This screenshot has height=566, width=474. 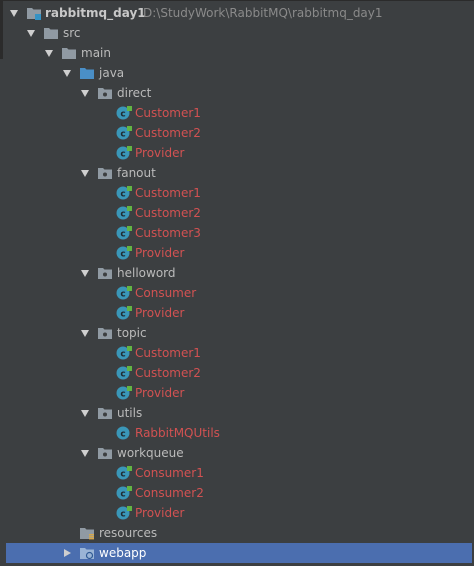 I want to click on folder-icon, so click(x=69, y=53).